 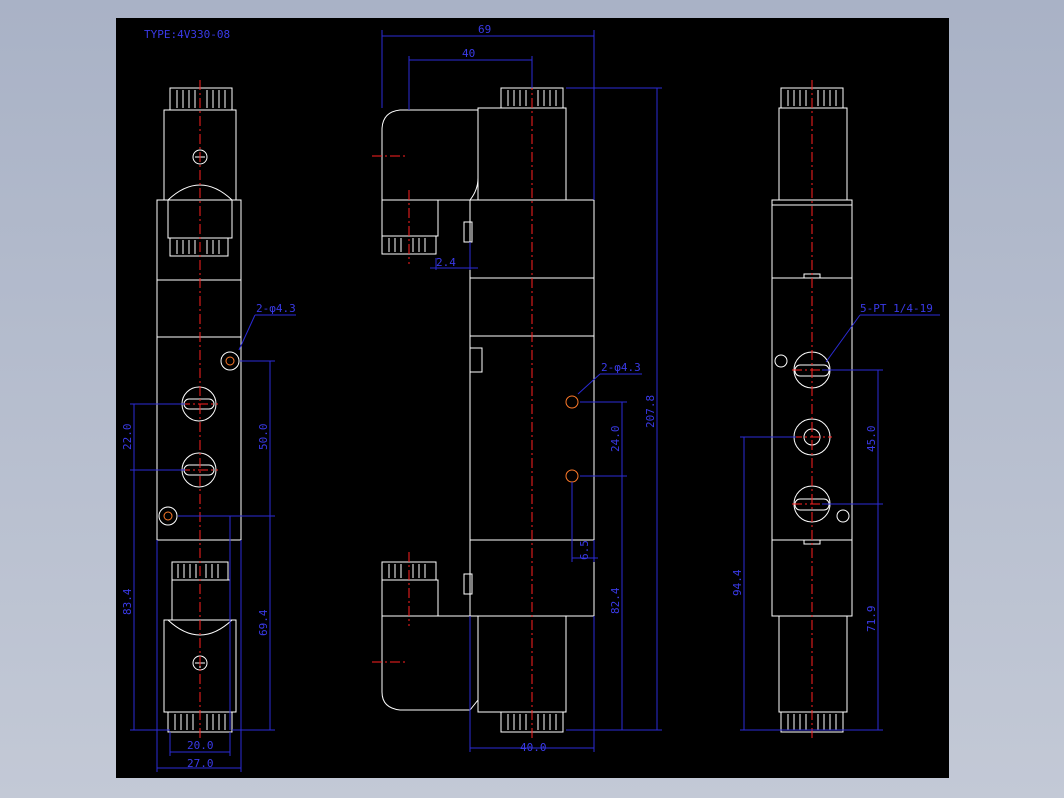 What do you see at coordinates (127, 601) in the screenshot?
I see `left-dim-height: 83.4` at bounding box center [127, 601].